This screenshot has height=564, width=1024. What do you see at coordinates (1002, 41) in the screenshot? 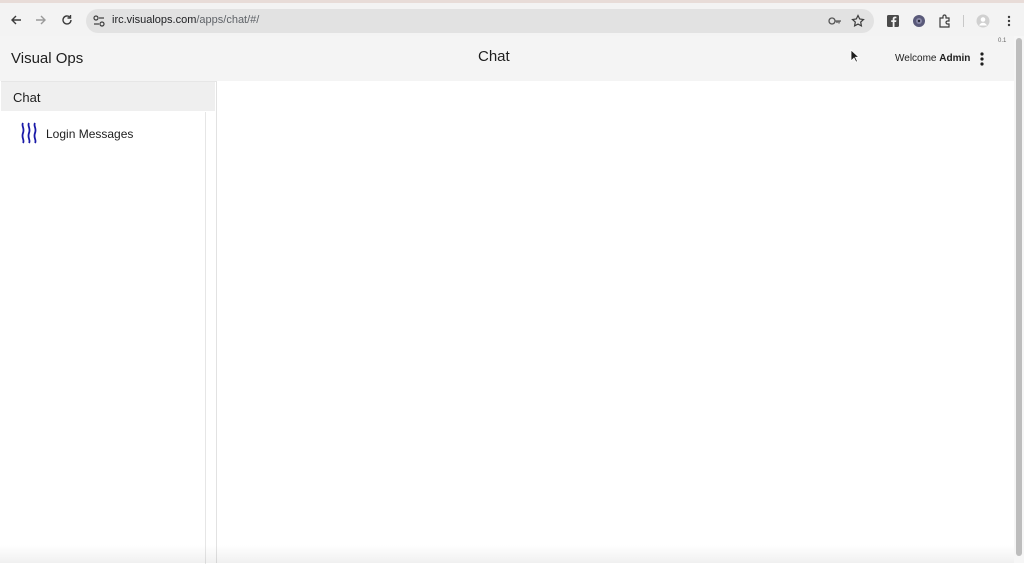
I see `version-label: 0.1` at bounding box center [1002, 41].